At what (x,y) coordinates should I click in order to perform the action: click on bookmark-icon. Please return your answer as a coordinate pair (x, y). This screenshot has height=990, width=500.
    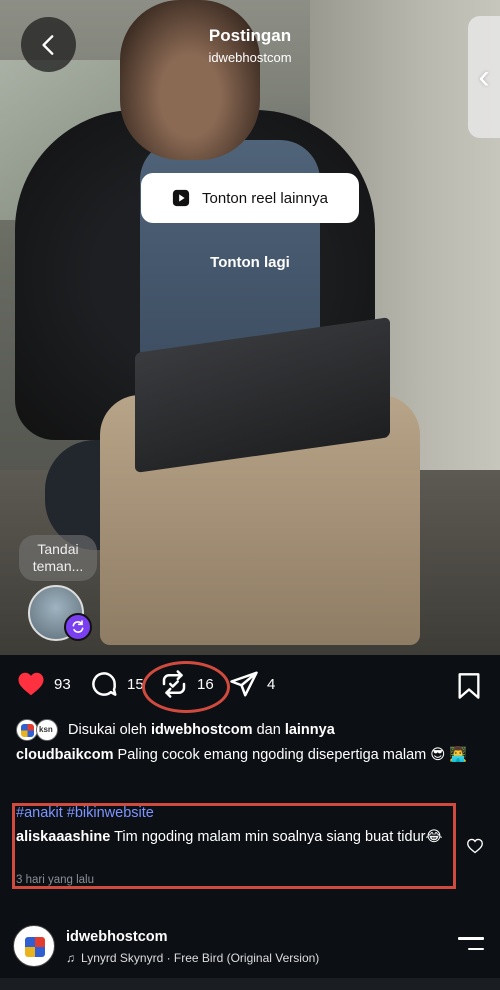
    Looking at the image, I should click on (469, 686).